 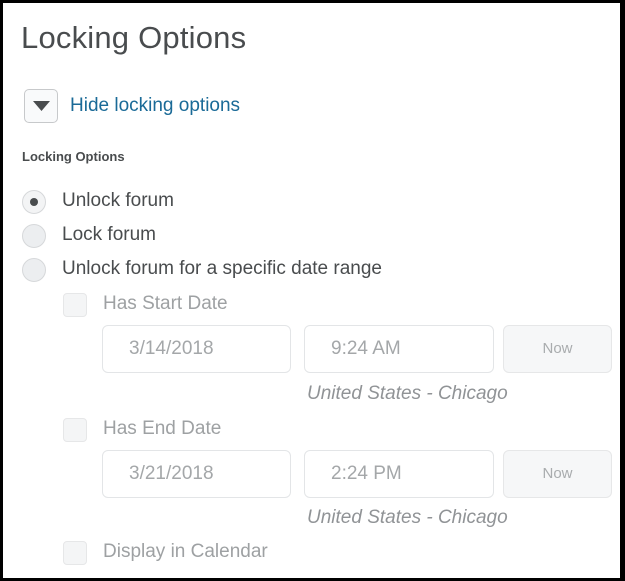 I want to click on page-title: Locking Options, so click(x=134, y=37).